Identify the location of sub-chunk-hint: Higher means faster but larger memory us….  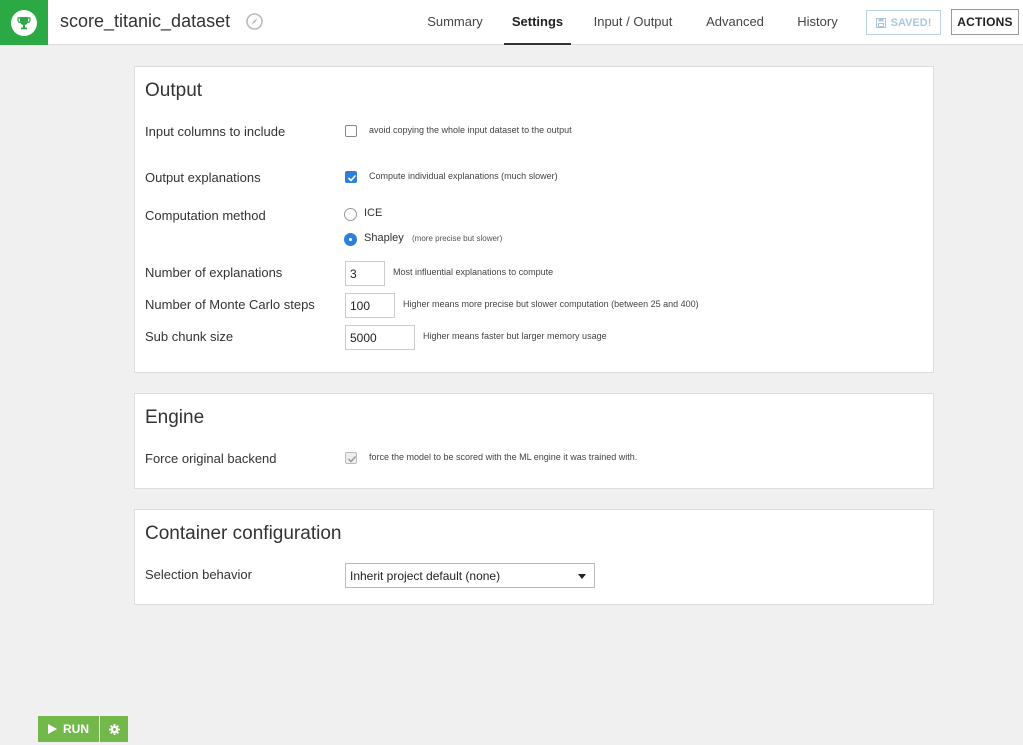
(515, 336).